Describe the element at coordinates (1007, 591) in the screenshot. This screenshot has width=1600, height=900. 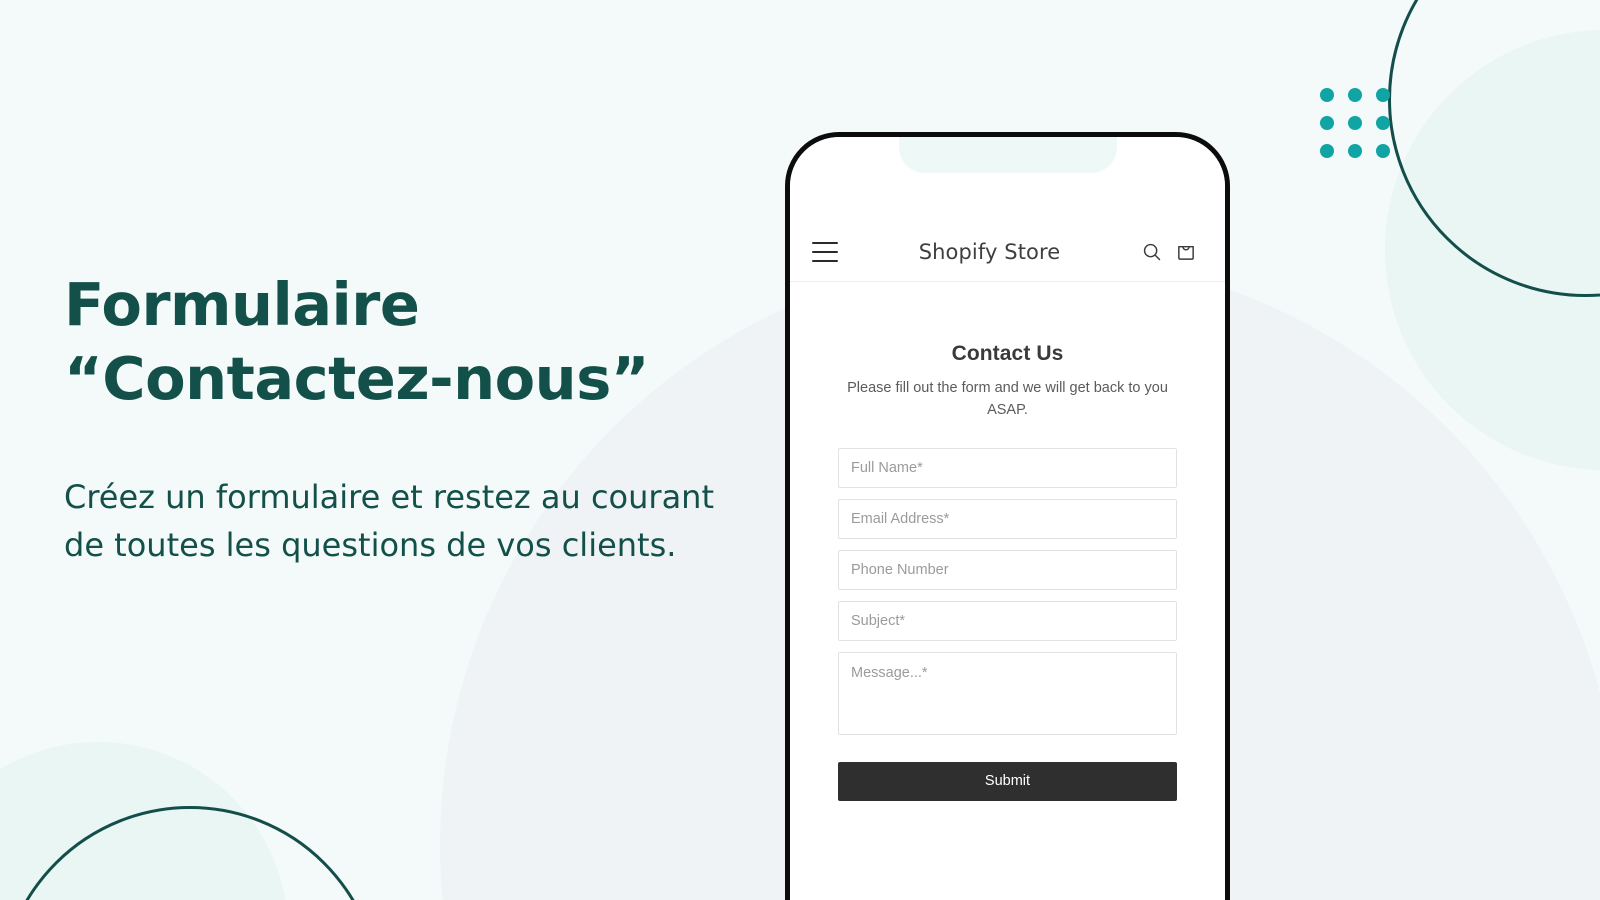
I see `contact-form-fields` at that location.